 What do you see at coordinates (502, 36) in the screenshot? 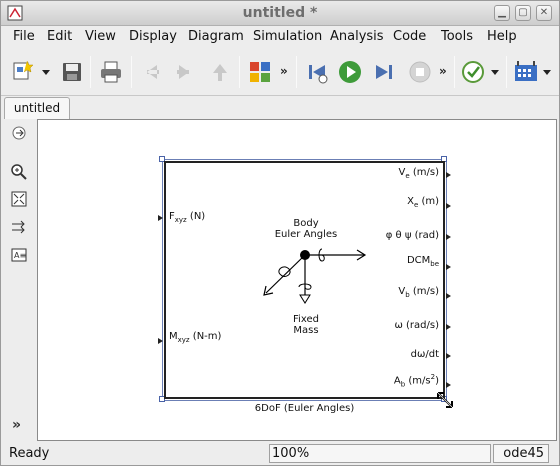
I see `menu-help: Help` at bounding box center [502, 36].